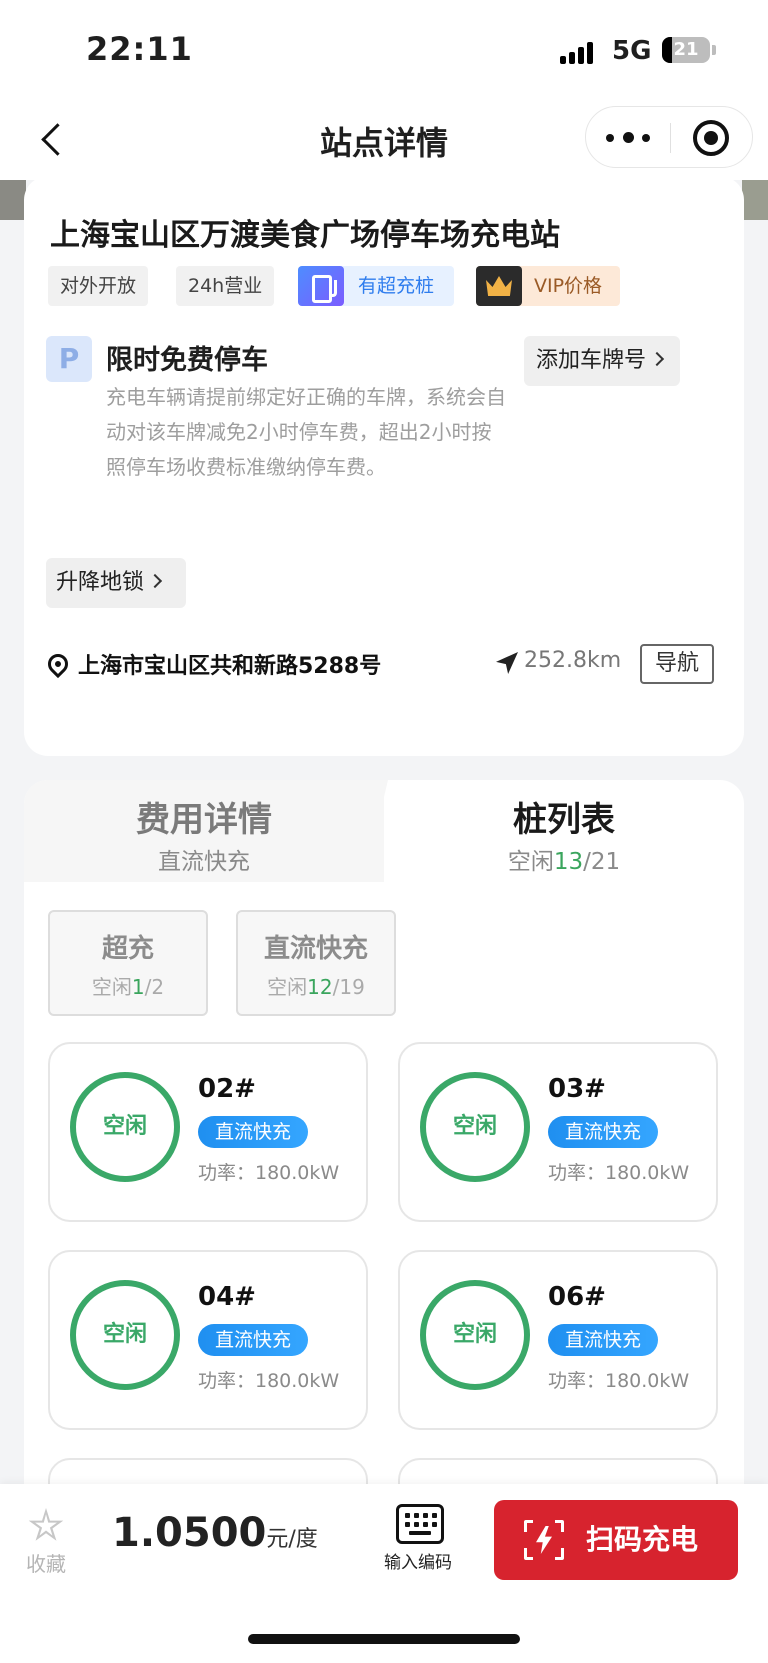 This screenshot has width=768, height=1663. I want to click on pile-card: 空闲 06# 直流快充 功率：180.0kW, so click(558, 1340).